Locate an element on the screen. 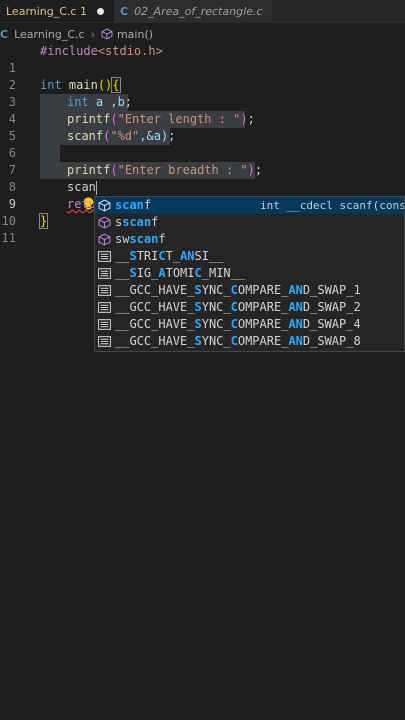 This screenshot has height=720, width=405. tab-bar: Learning_C.c 1 C 02_Area_of_rectangle.c is located at coordinates (202, 11).